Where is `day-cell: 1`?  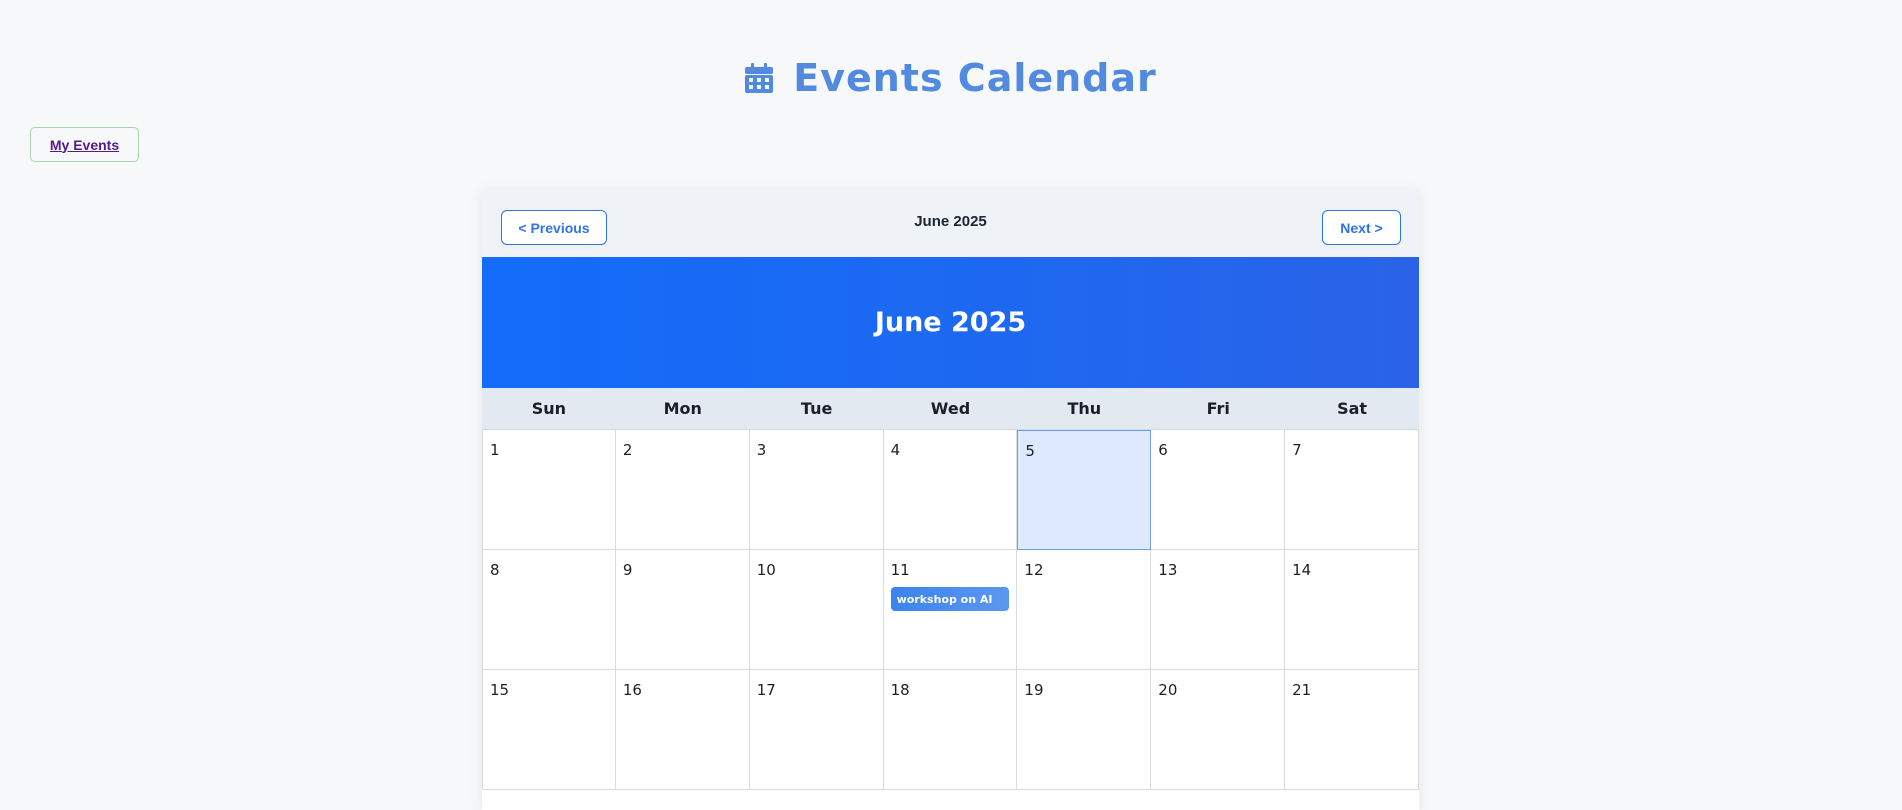
day-cell: 1 is located at coordinates (549, 490).